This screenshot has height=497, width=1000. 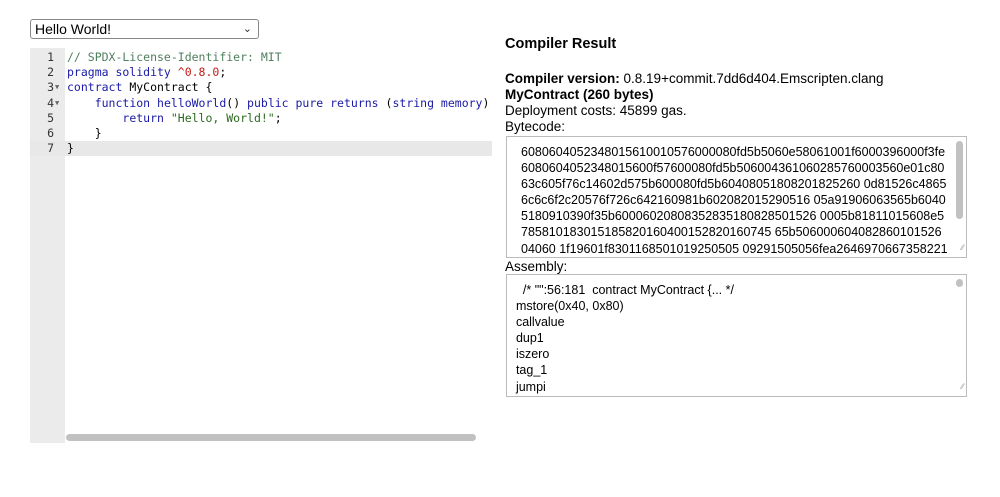 I want to click on assembly-line: dup1, so click(x=526, y=338).